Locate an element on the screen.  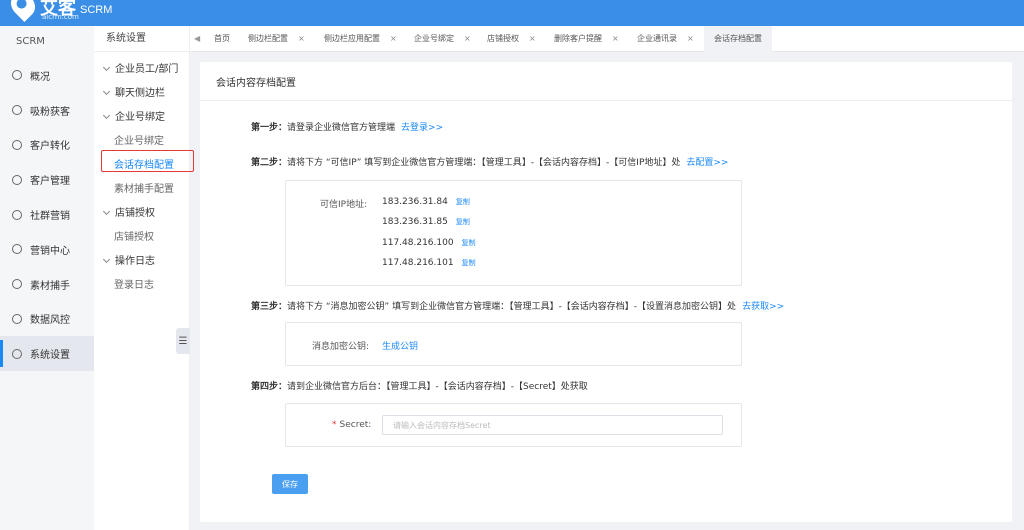
ip-row: 117.48.216.101 复制 is located at coordinates (429, 263).